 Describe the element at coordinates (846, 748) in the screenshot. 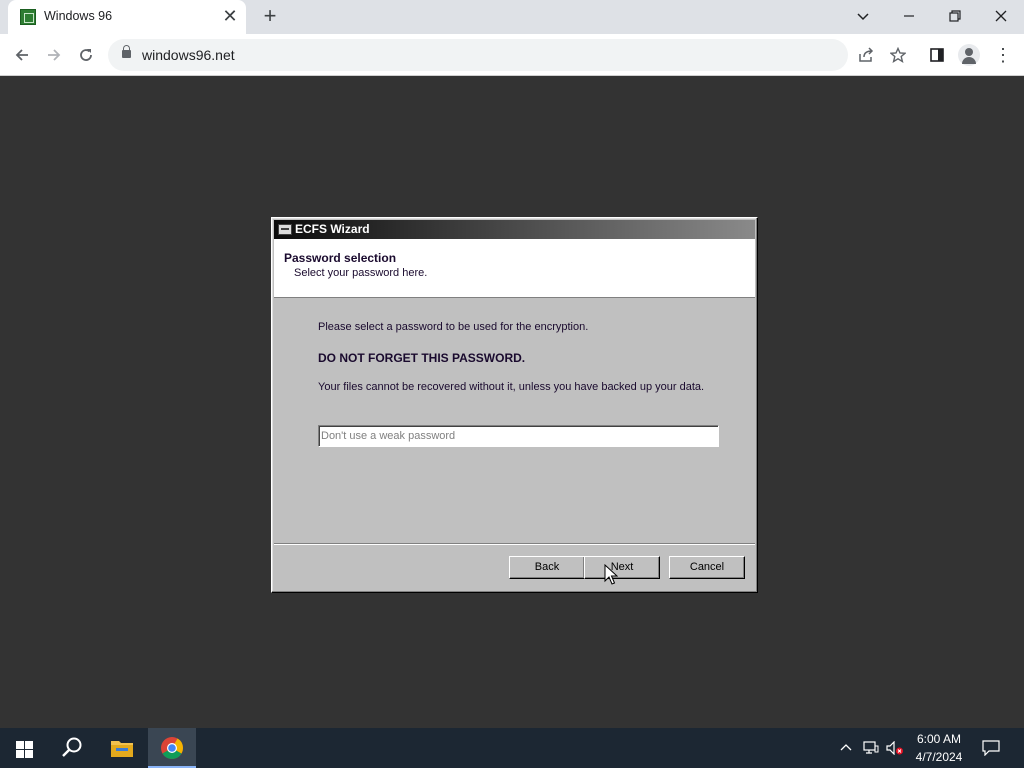

I see `chevron-up-icon` at that location.